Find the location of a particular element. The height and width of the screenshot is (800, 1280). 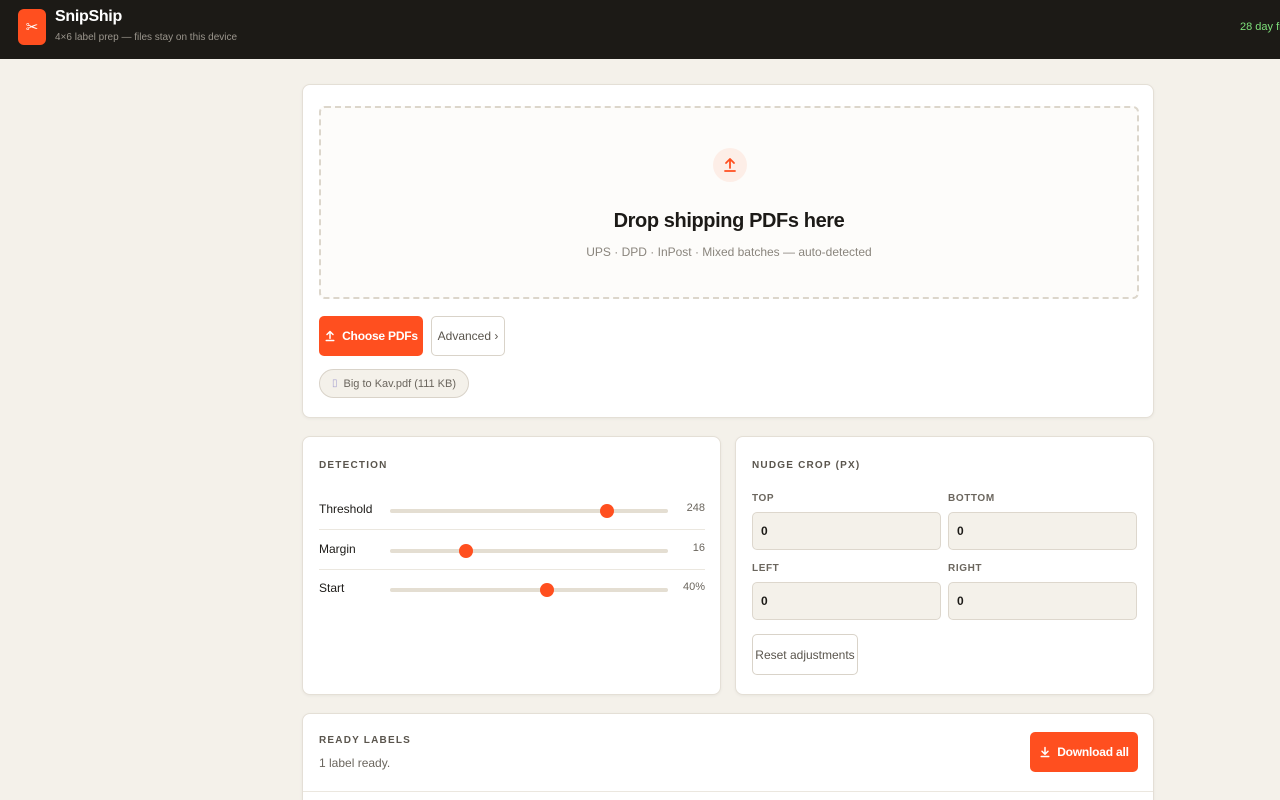

choose-pdfs-button: Choose PDFs is located at coordinates (371, 336).